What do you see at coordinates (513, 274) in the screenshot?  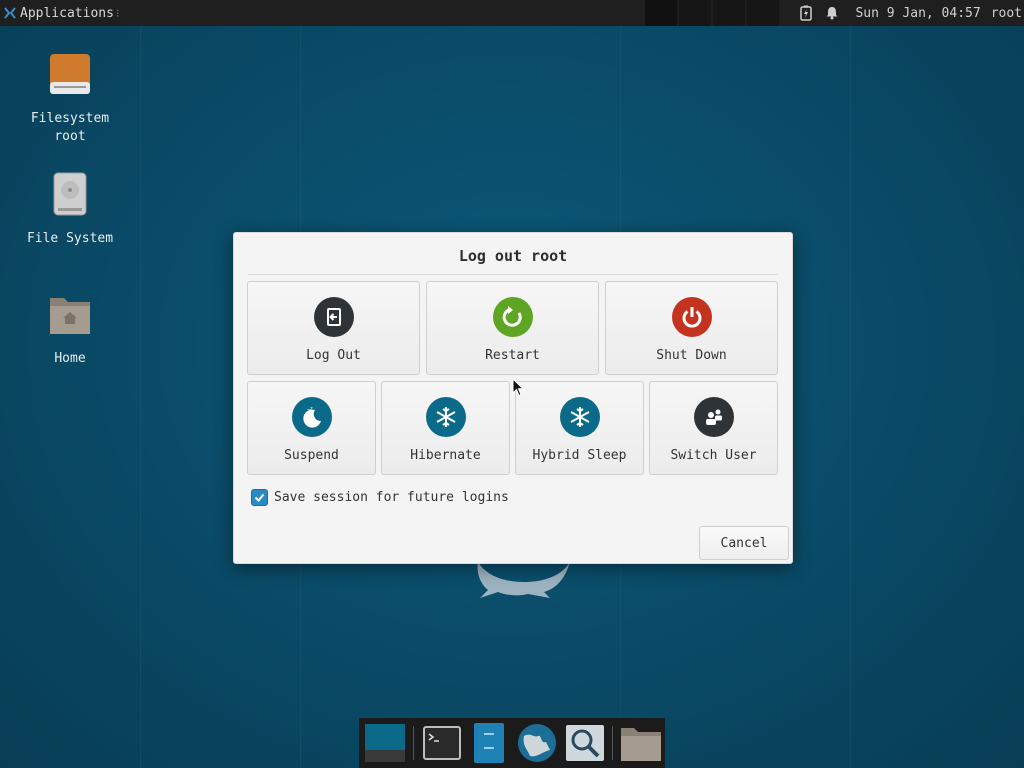 I see `title-divider` at bounding box center [513, 274].